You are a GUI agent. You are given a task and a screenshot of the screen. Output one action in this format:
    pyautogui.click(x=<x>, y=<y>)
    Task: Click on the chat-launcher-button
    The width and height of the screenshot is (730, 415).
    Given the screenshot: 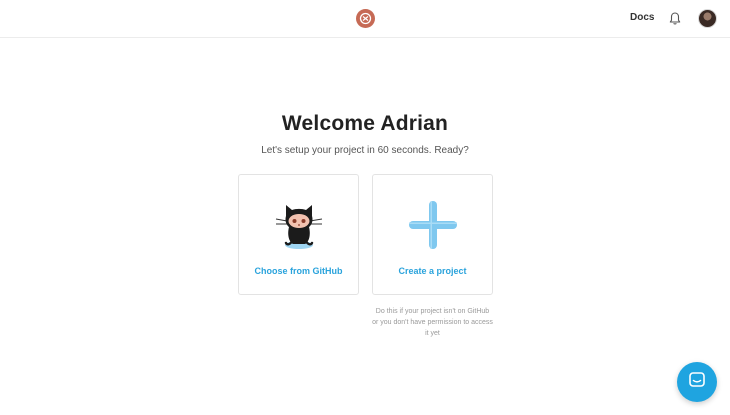 What is the action you would take?
    pyautogui.click(x=697, y=382)
    